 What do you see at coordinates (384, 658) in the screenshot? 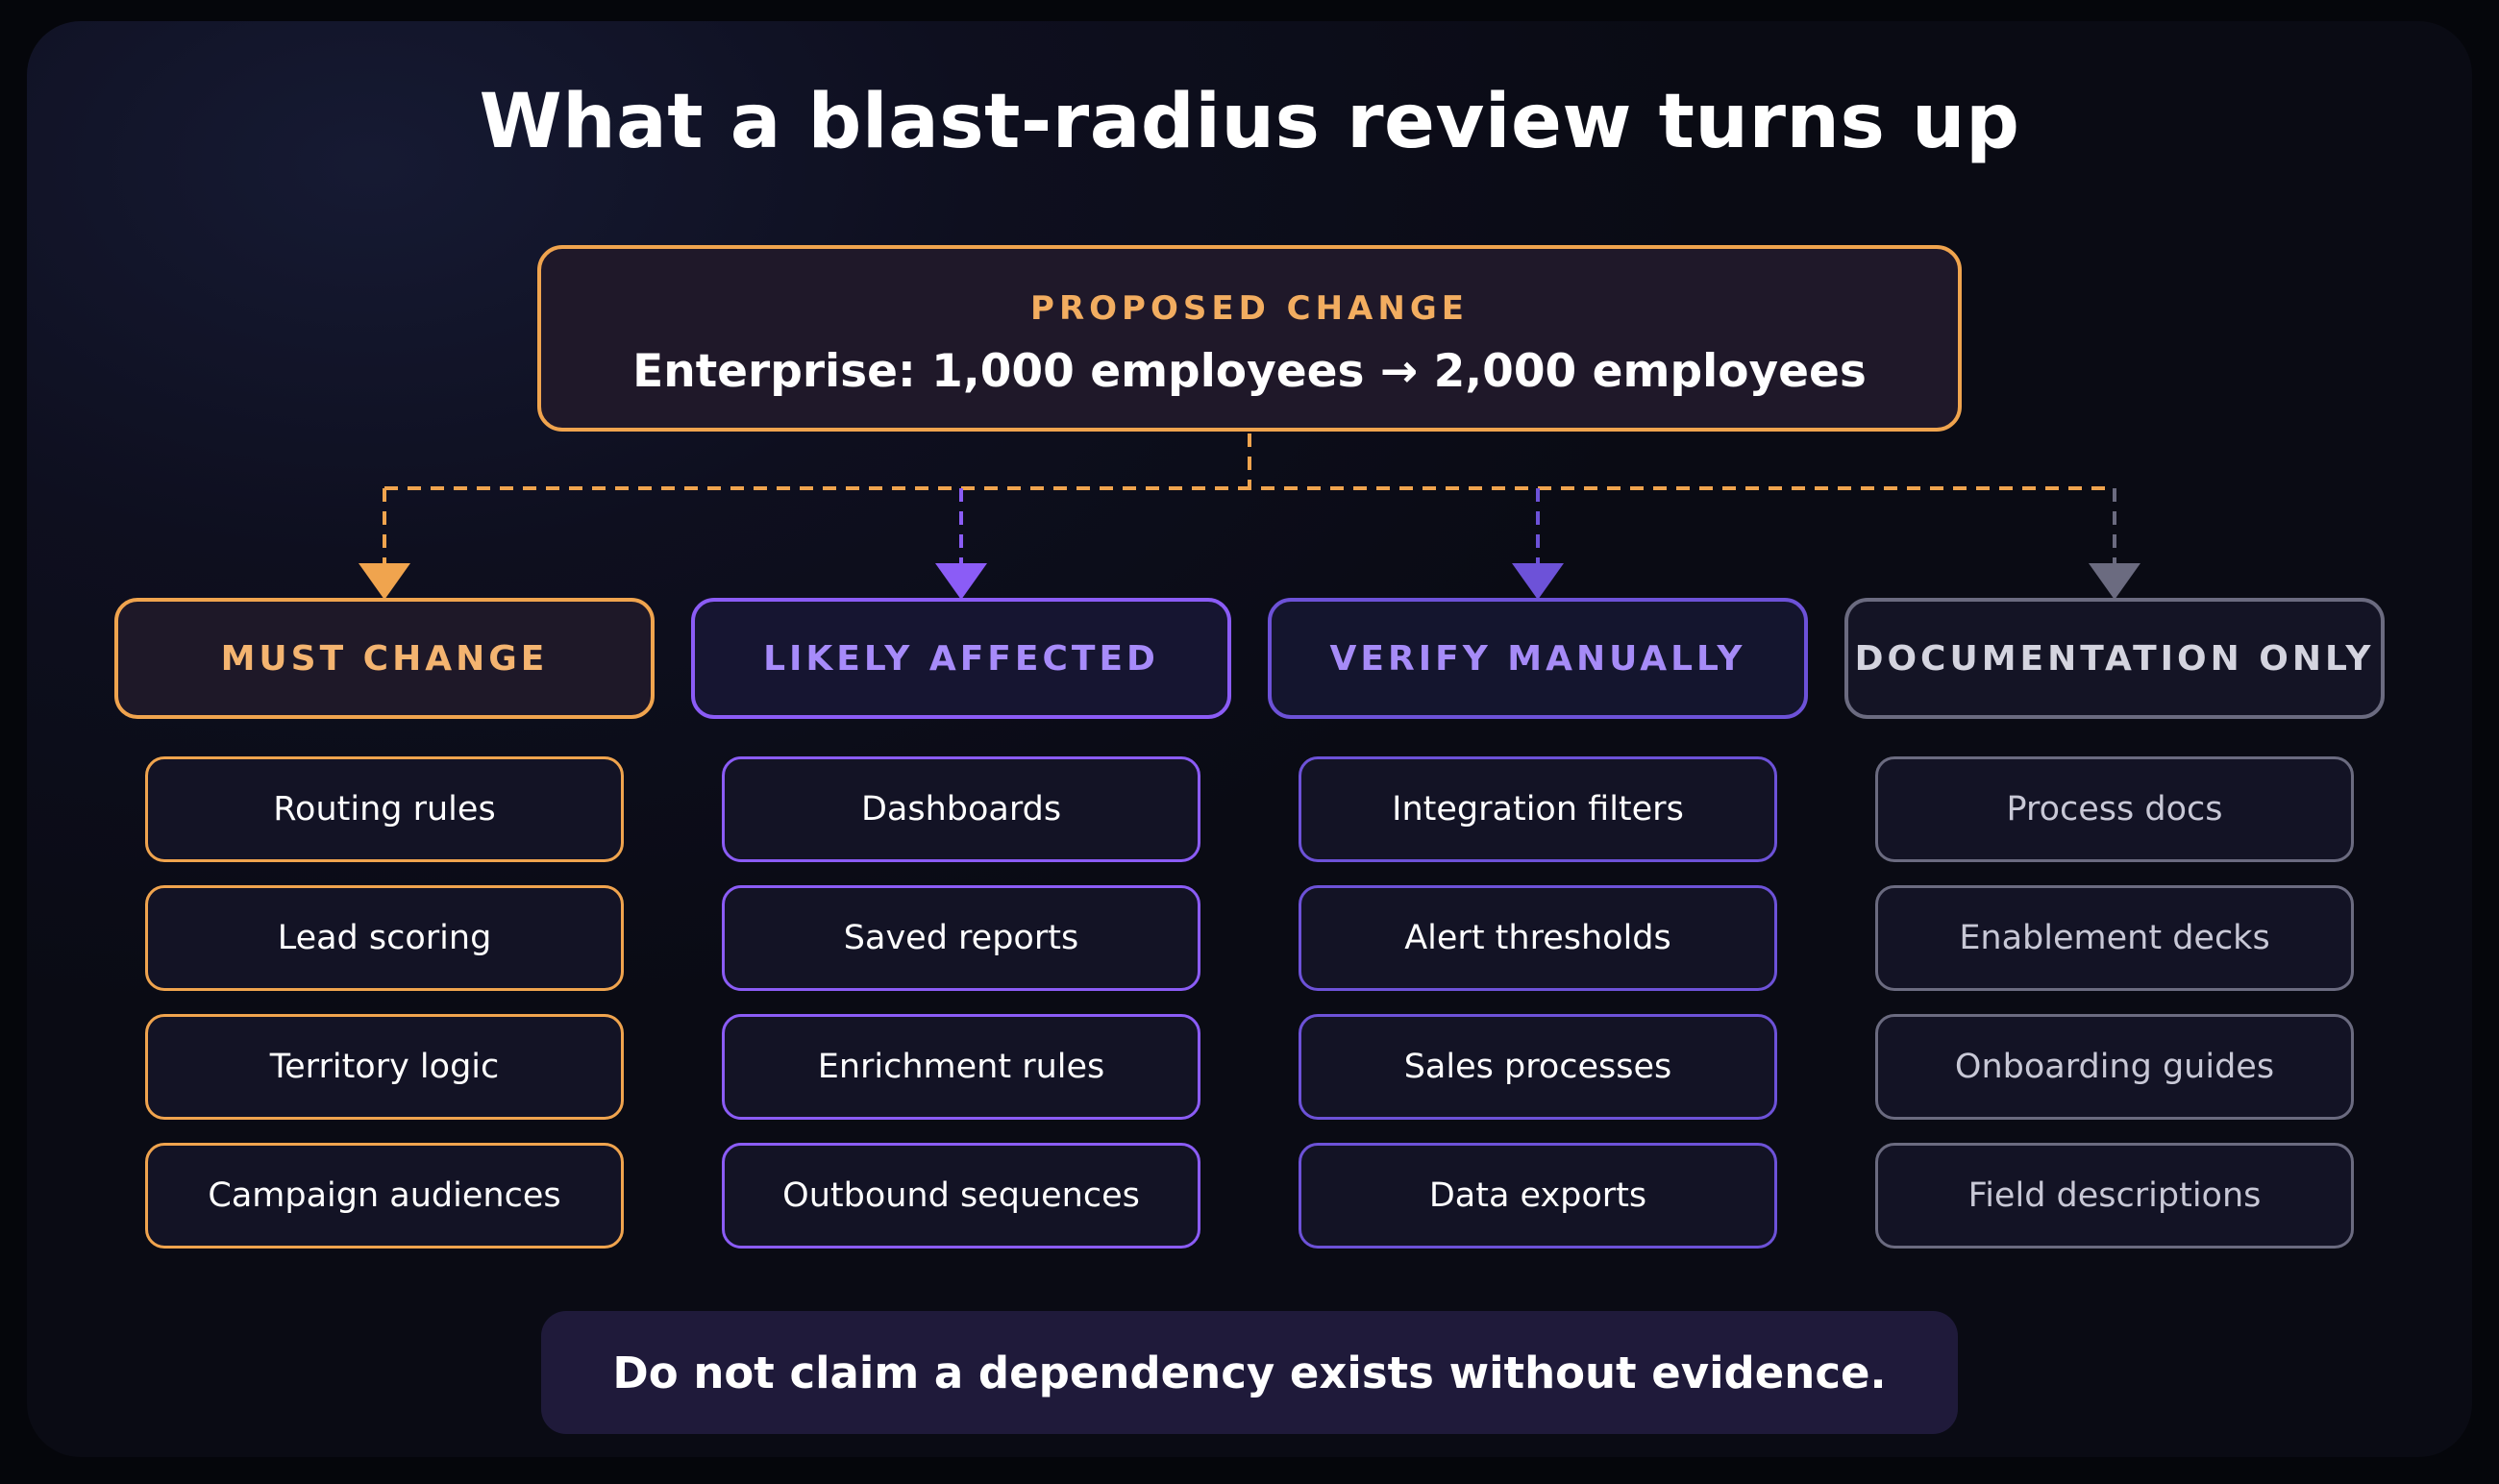
I see `category-header-must-change: MUST CHANGE` at bounding box center [384, 658].